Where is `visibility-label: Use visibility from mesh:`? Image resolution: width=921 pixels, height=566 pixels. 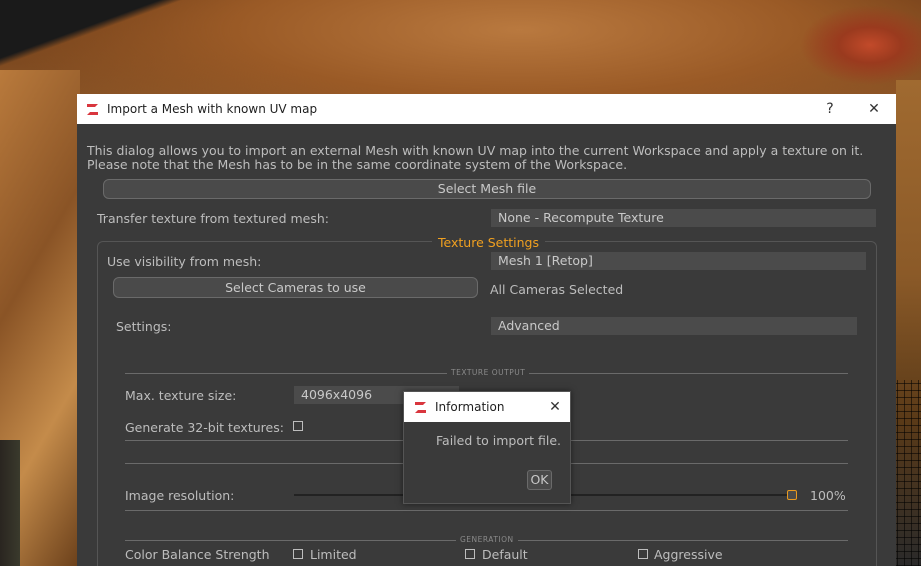
visibility-label: Use visibility from mesh: is located at coordinates (184, 261).